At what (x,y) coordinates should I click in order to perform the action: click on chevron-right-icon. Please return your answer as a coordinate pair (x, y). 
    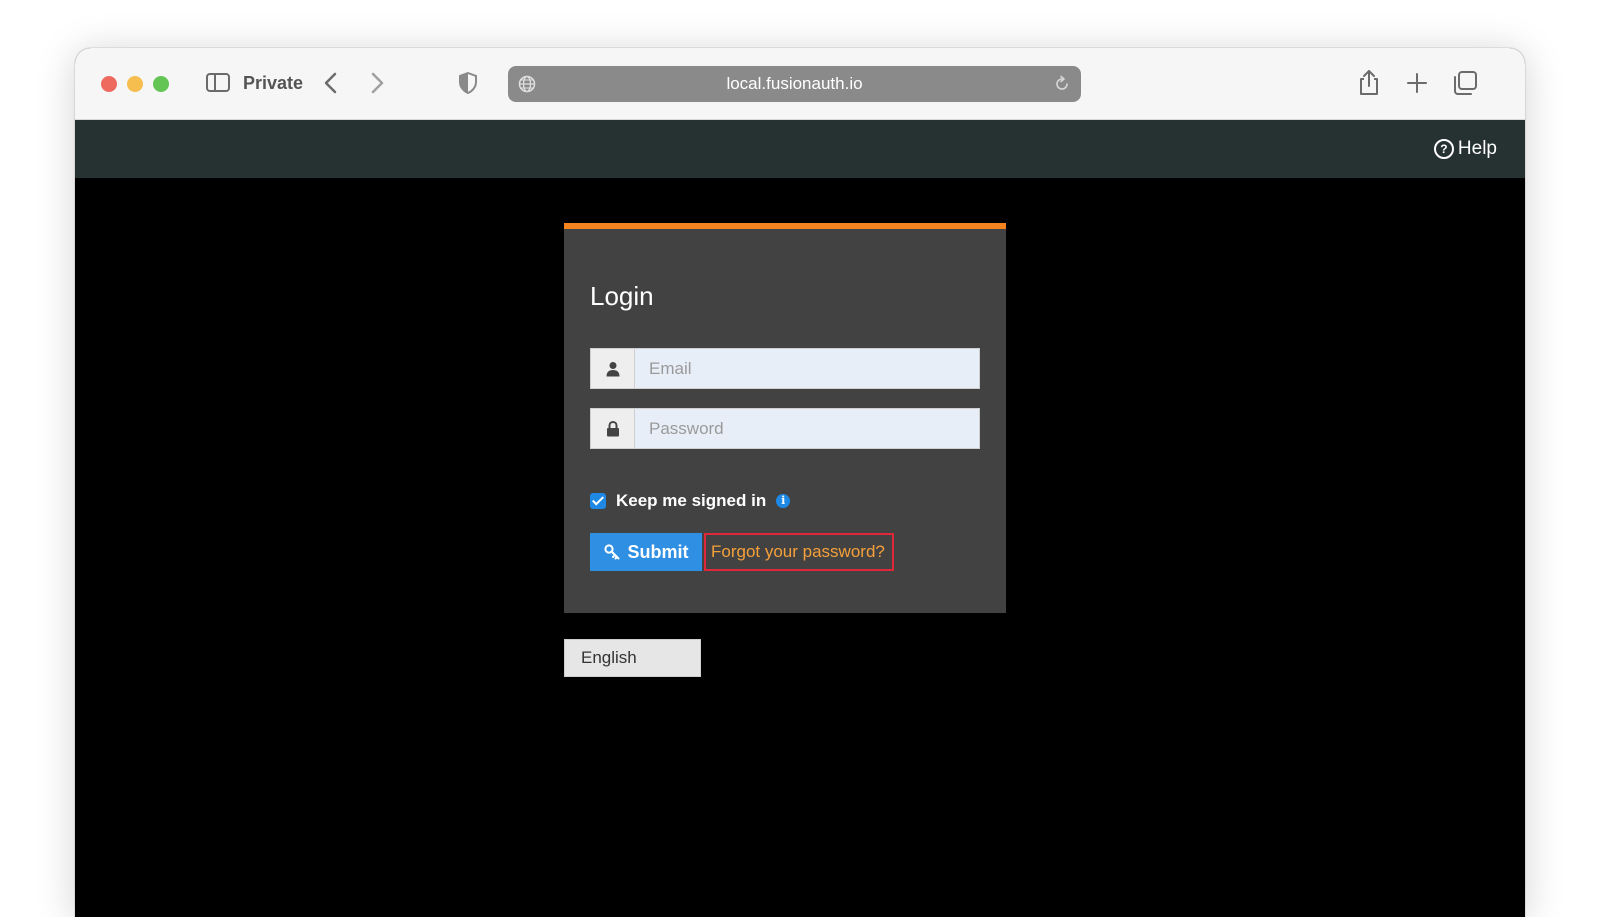
    Looking at the image, I should click on (377, 83).